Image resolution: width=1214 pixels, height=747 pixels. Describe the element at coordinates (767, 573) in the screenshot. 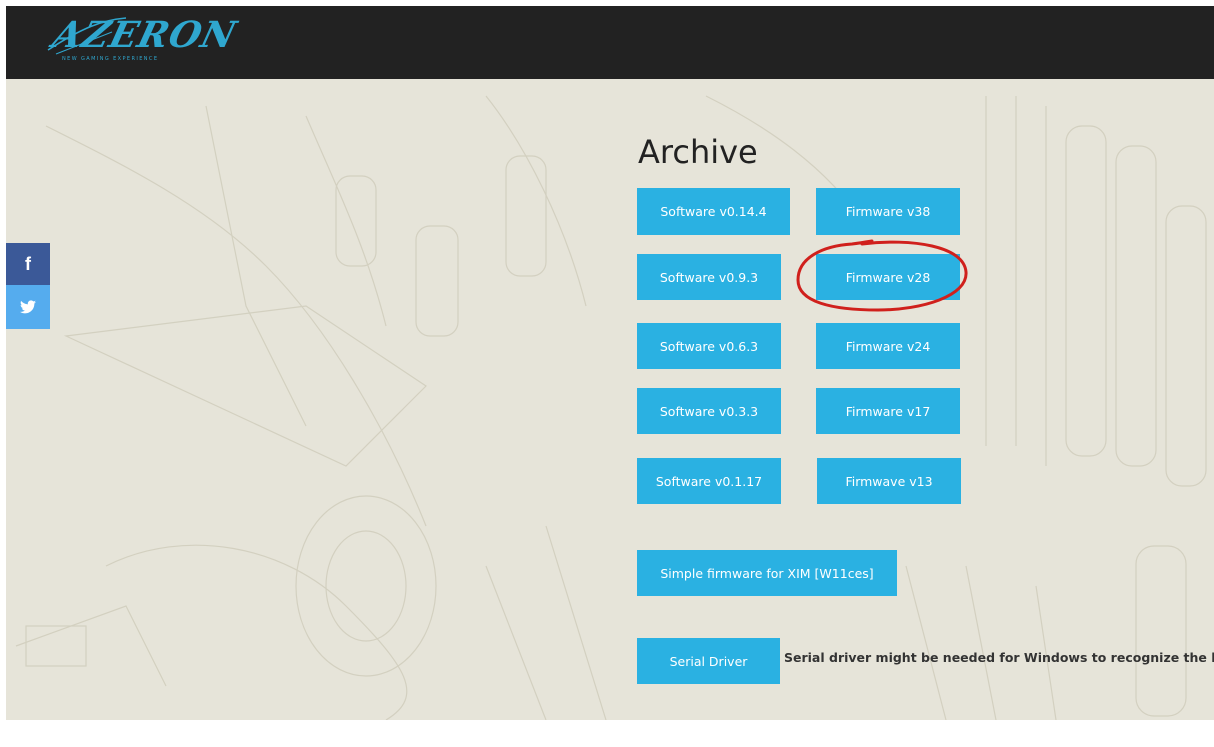

I see `xim-firmware-button: Simple firmware for XIM [W11ces]` at that location.